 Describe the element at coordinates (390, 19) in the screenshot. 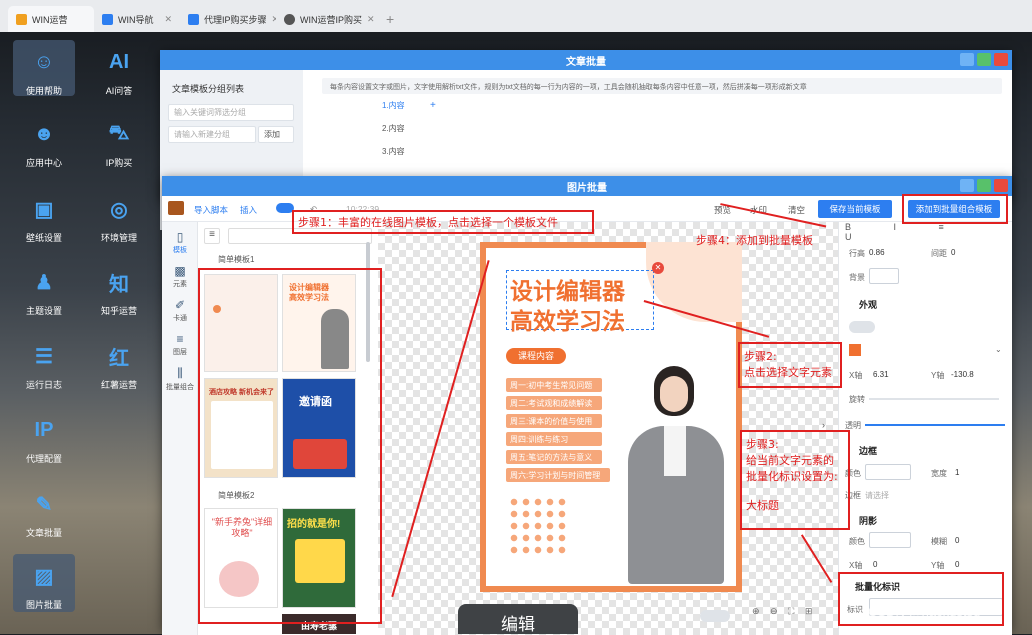

I see `new-tab-button: +` at that location.